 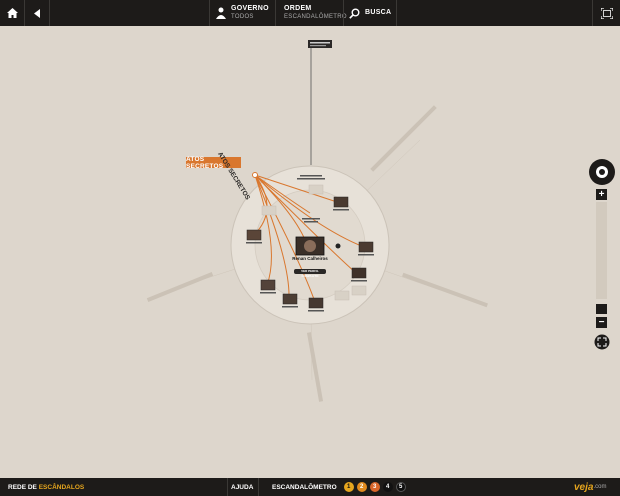 I want to click on government-icon, so click(x=221, y=13).